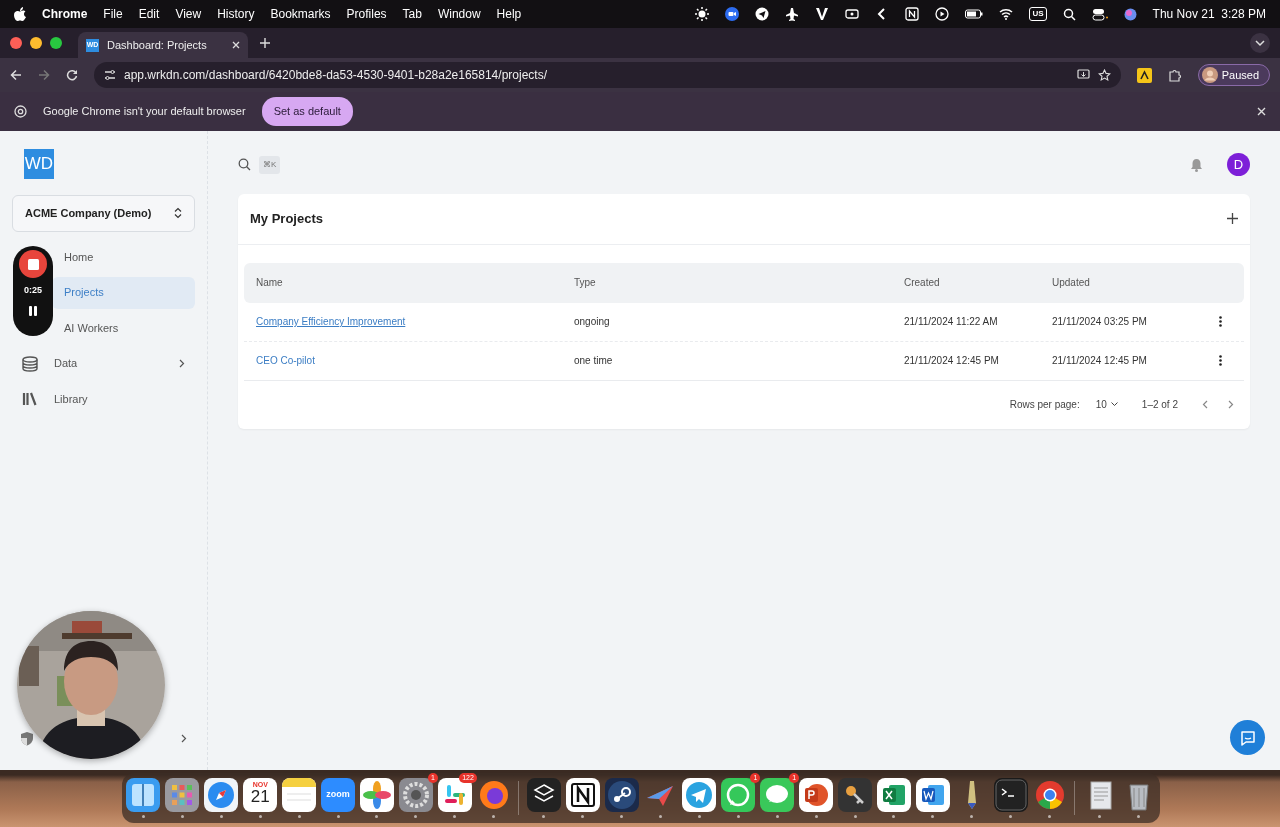  What do you see at coordinates (20, 111) in the screenshot?
I see `chrome-icon` at bounding box center [20, 111].